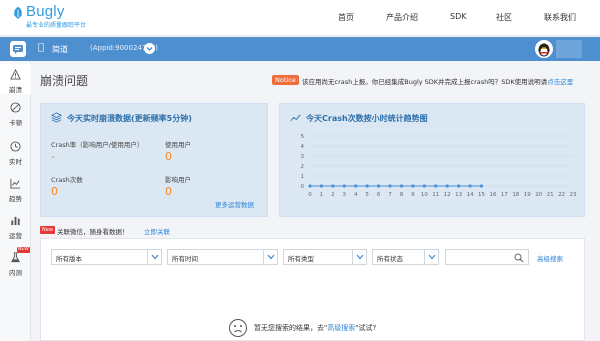  What do you see at coordinates (45, 11) in the screenshot?
I see `brand-name: Bugly` at bounding box center [45, 11].